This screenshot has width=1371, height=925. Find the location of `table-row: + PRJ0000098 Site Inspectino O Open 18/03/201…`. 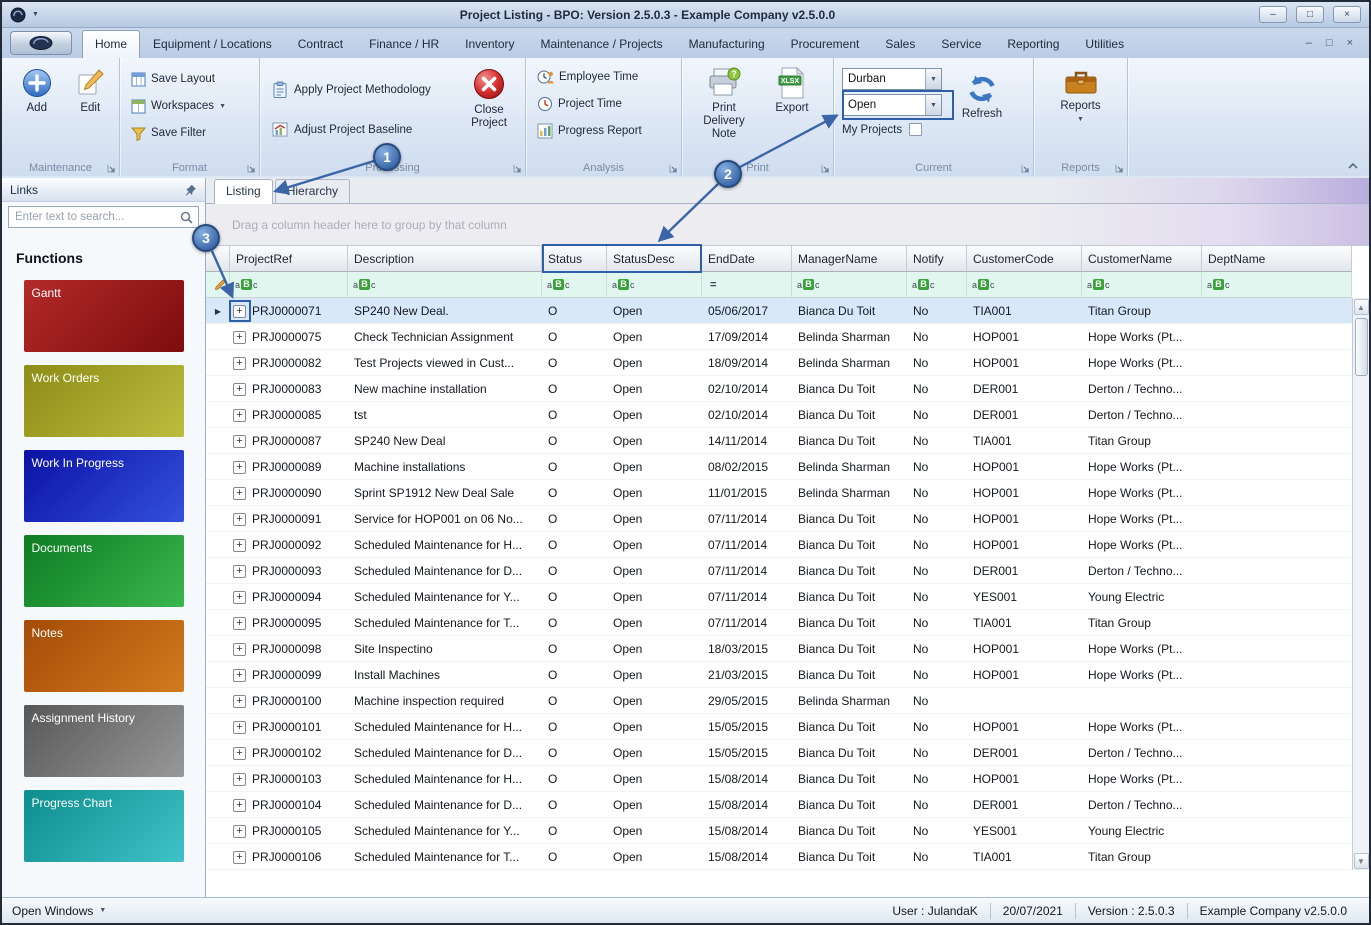

table-row: + PRJ0000098 Site Inspectino O Open 18/03/201… is located at coordinates (779, 649).